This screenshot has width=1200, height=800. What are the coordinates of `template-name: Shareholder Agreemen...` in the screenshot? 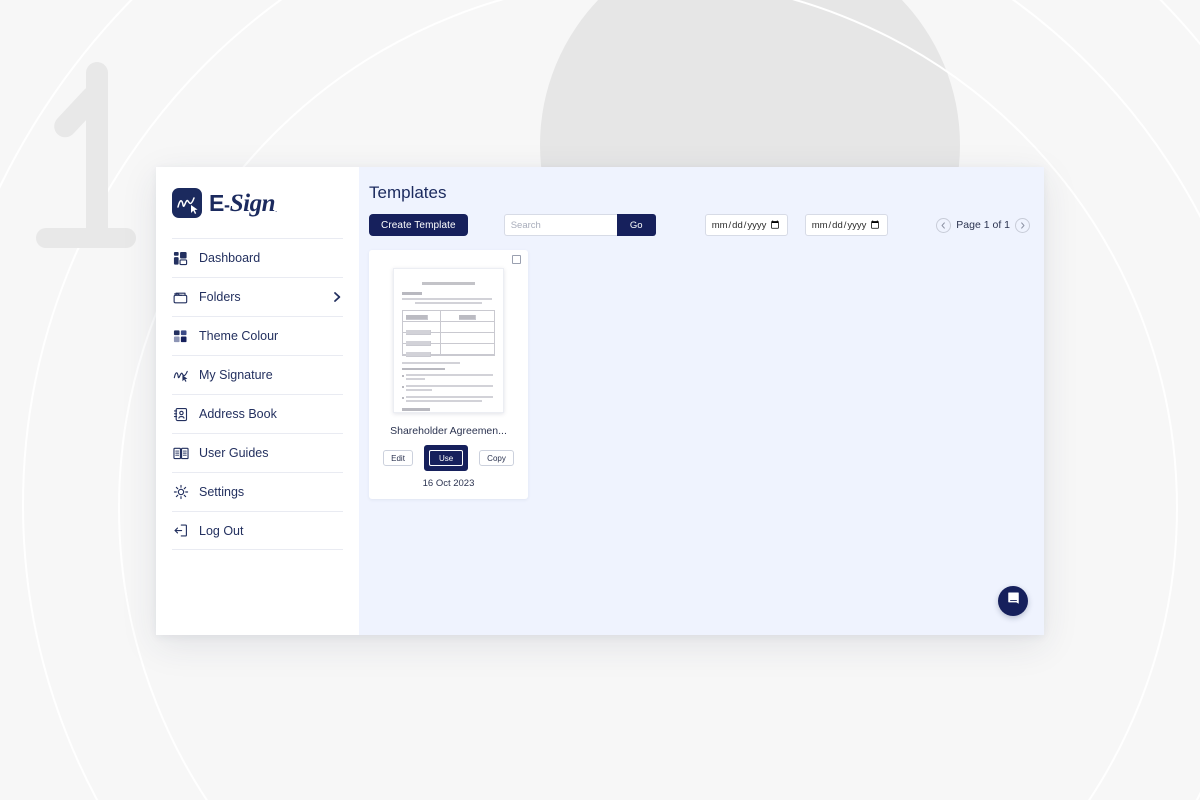 It's located at (448, 431).